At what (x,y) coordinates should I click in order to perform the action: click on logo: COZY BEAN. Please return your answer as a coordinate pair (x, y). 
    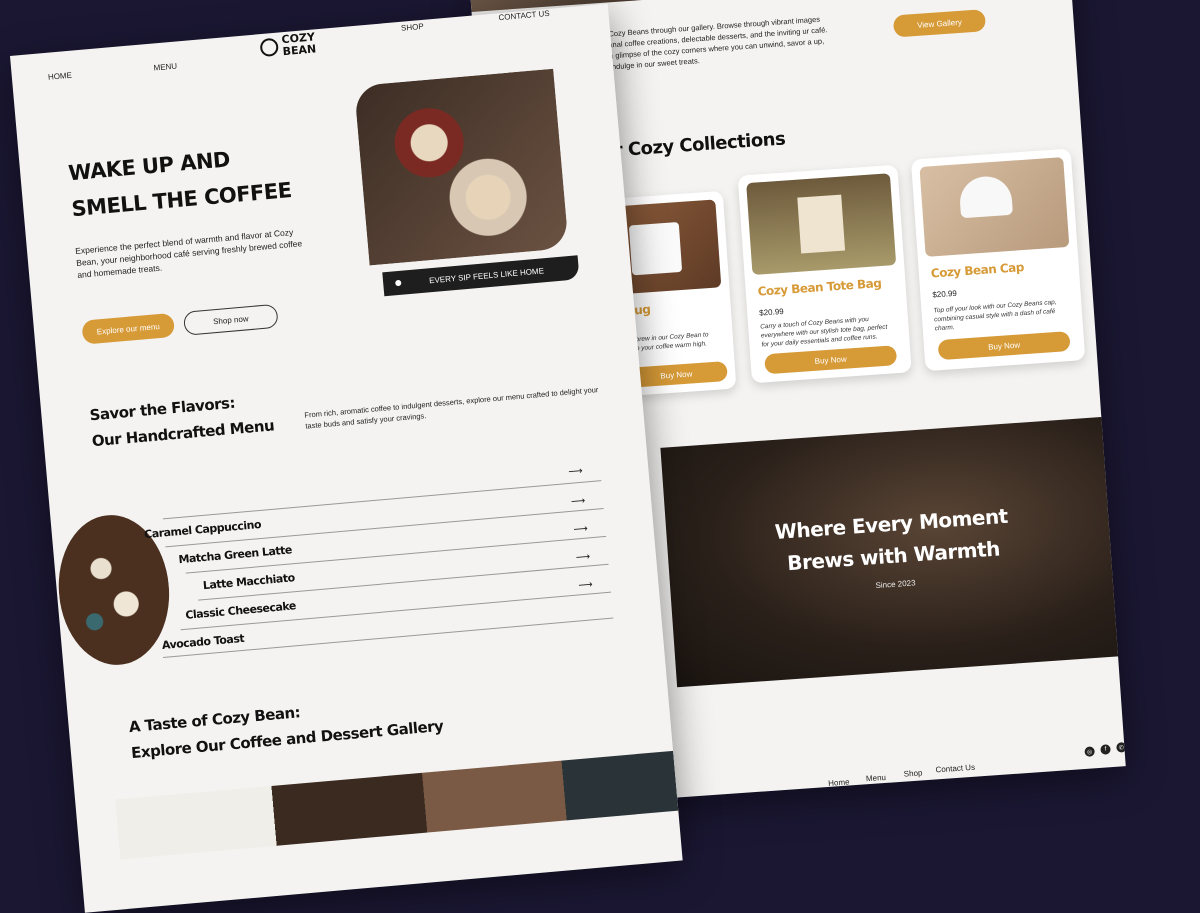
    Looking at the image, I should click on (288, 45).